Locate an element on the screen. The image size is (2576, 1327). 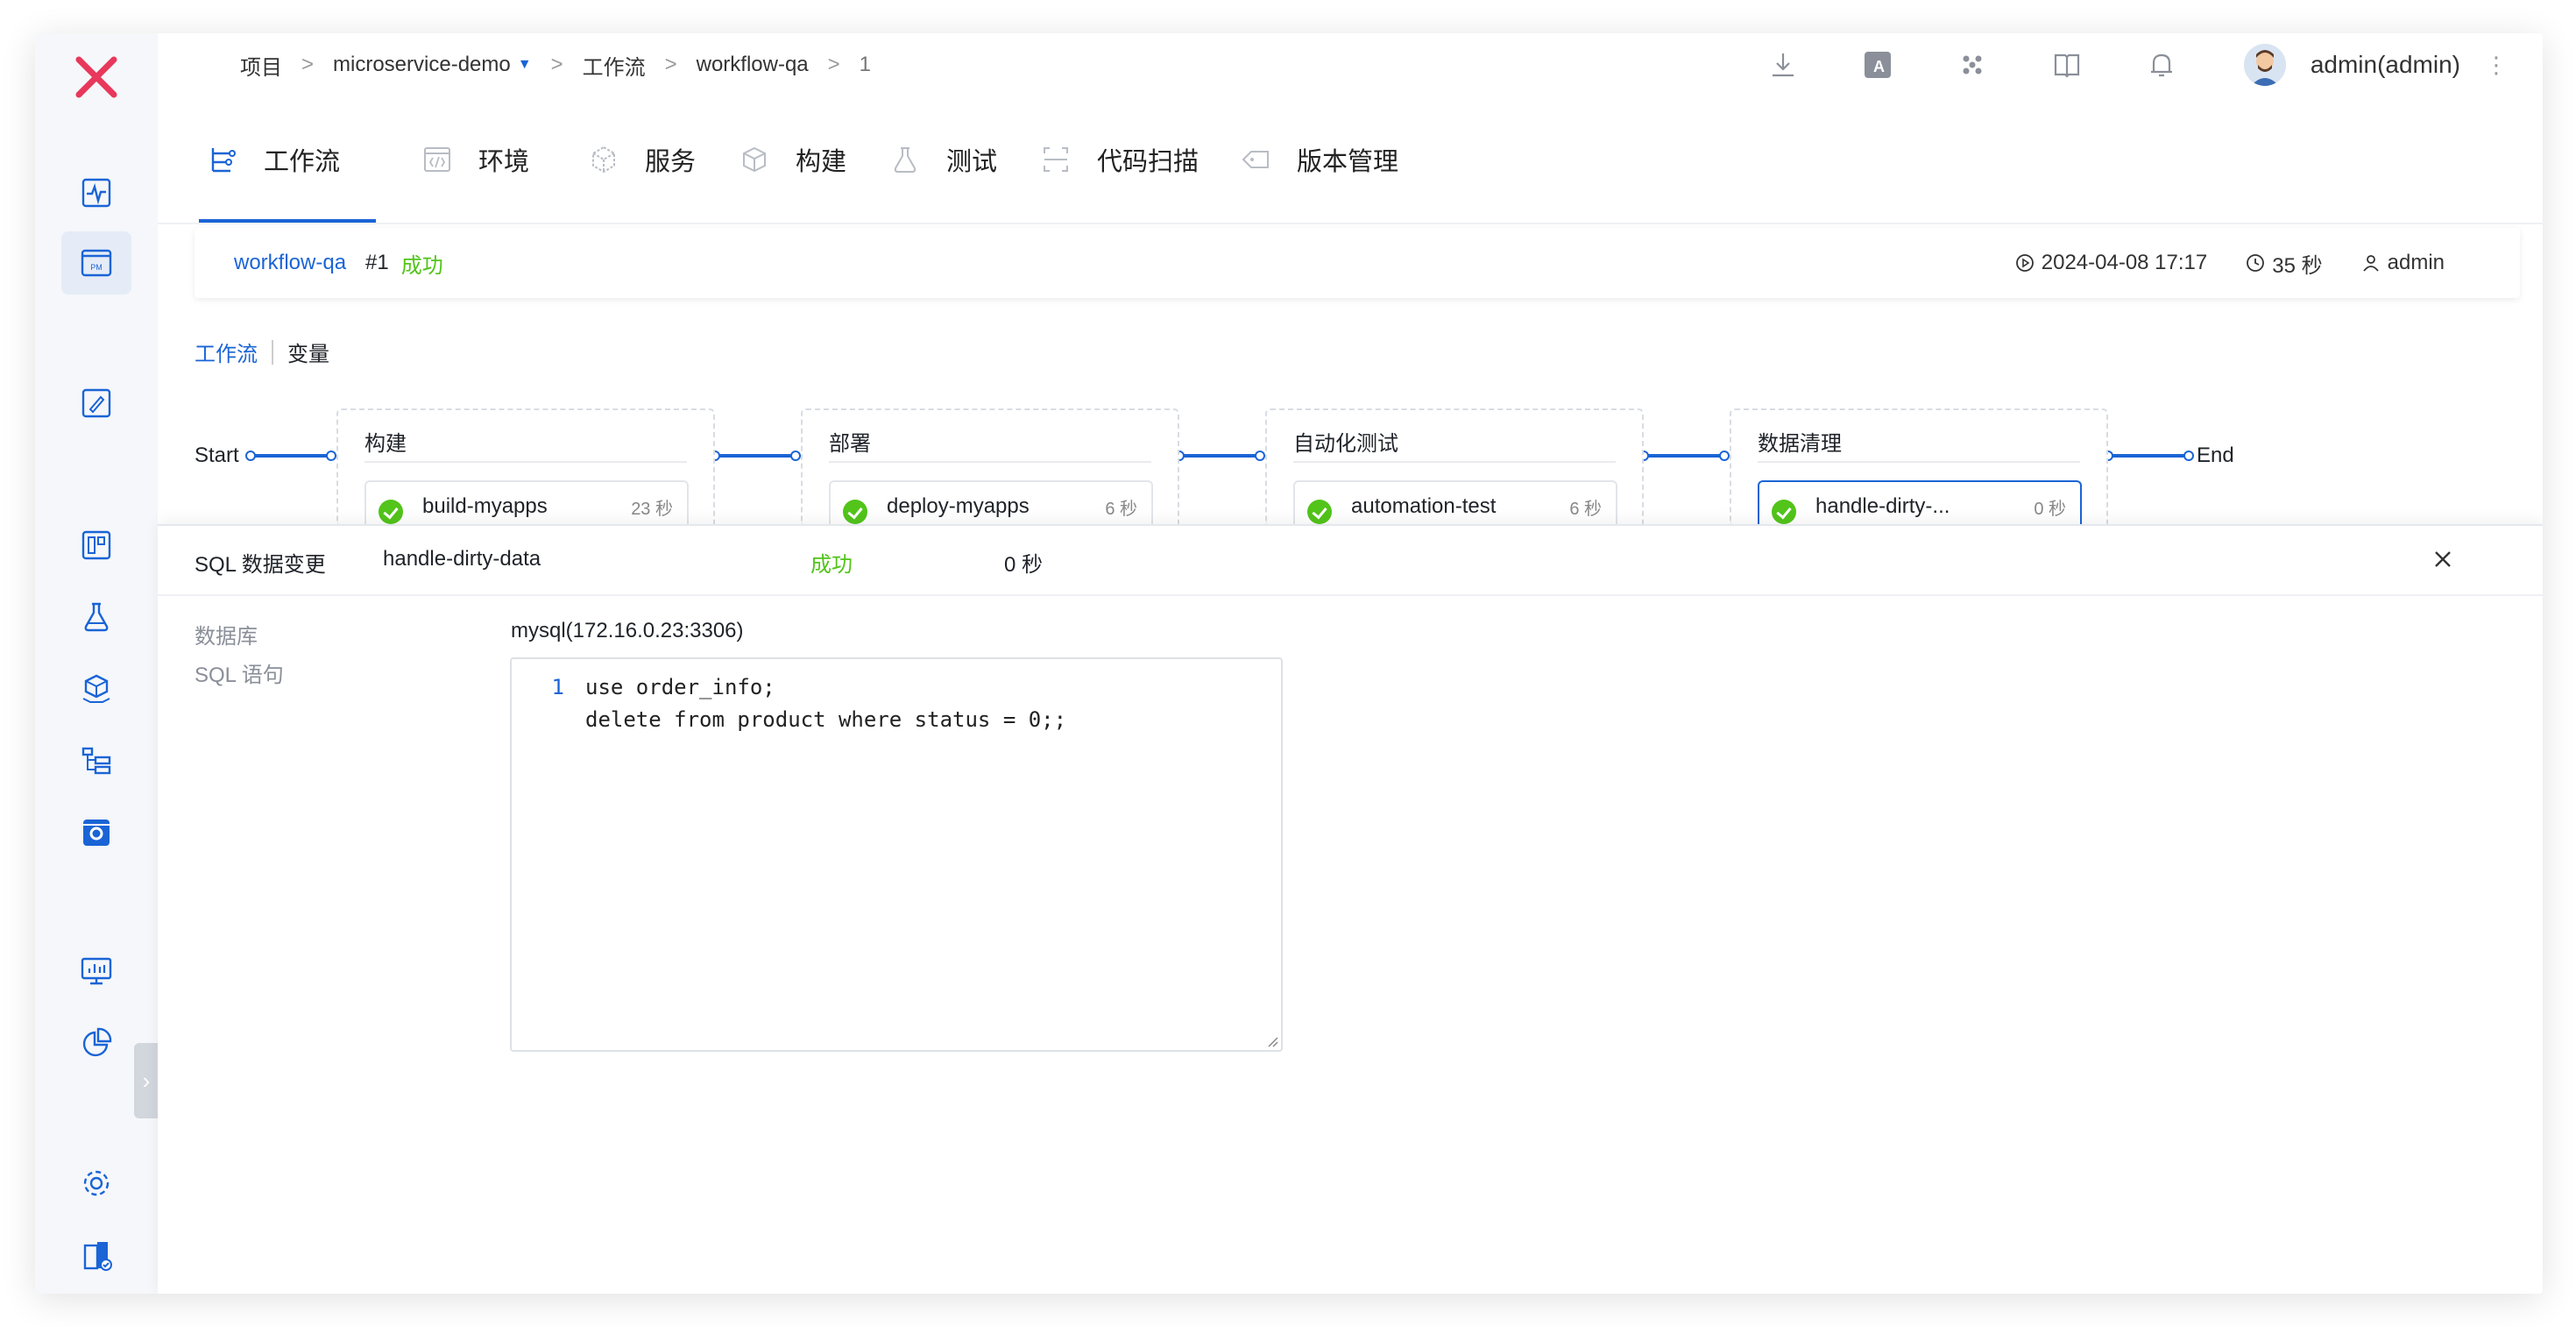
drawer-header: SQL 数据变更 handle-dirty-data 成功 0 秒 is located at coordinates (1350, 561).